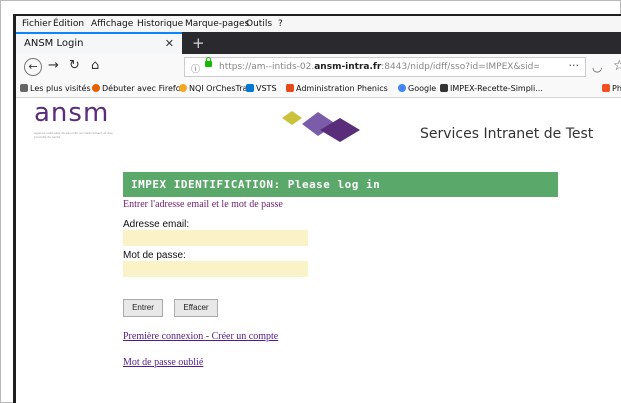  What do you see at coordinates (195, 68) in the screenshot?
I see `info-icon: ⓘ` at bounding box center [195, 68].